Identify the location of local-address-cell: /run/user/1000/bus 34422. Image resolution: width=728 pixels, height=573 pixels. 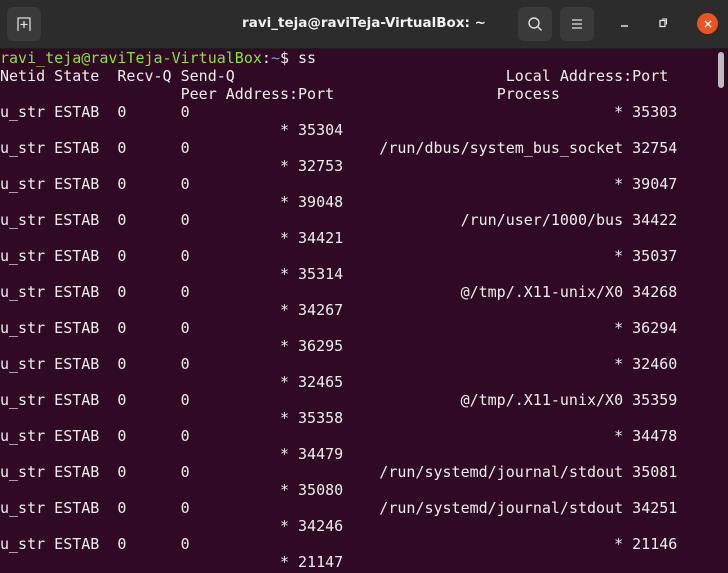
(569, 220).